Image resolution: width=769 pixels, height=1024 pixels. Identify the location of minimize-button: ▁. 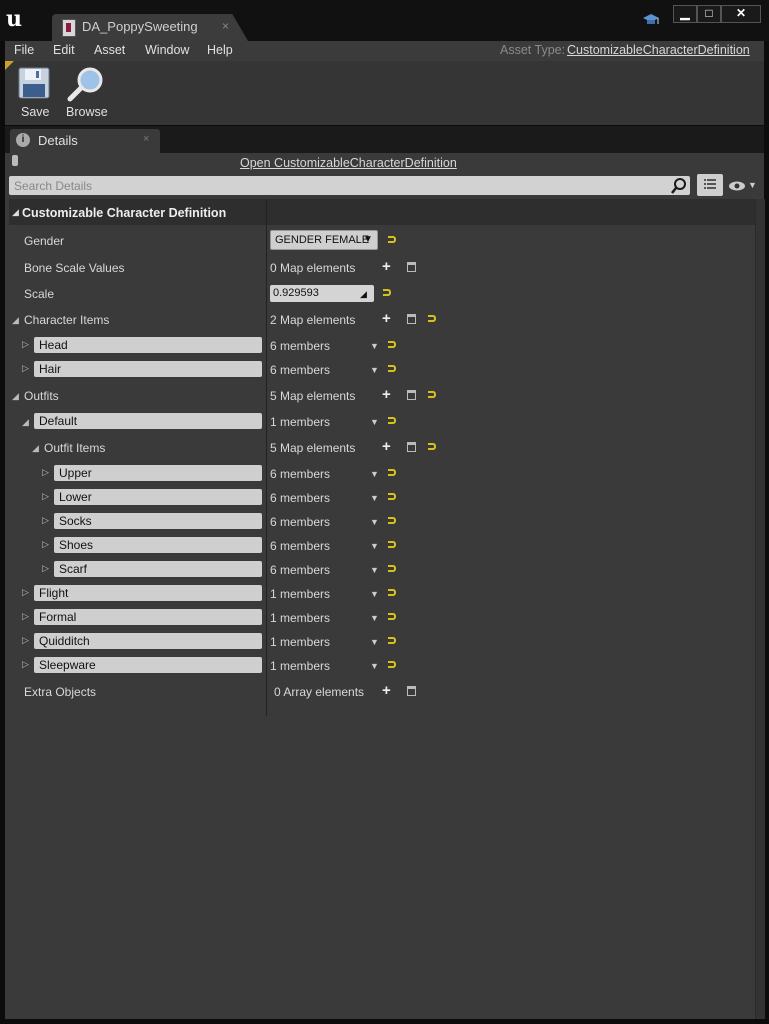
(685, 14).